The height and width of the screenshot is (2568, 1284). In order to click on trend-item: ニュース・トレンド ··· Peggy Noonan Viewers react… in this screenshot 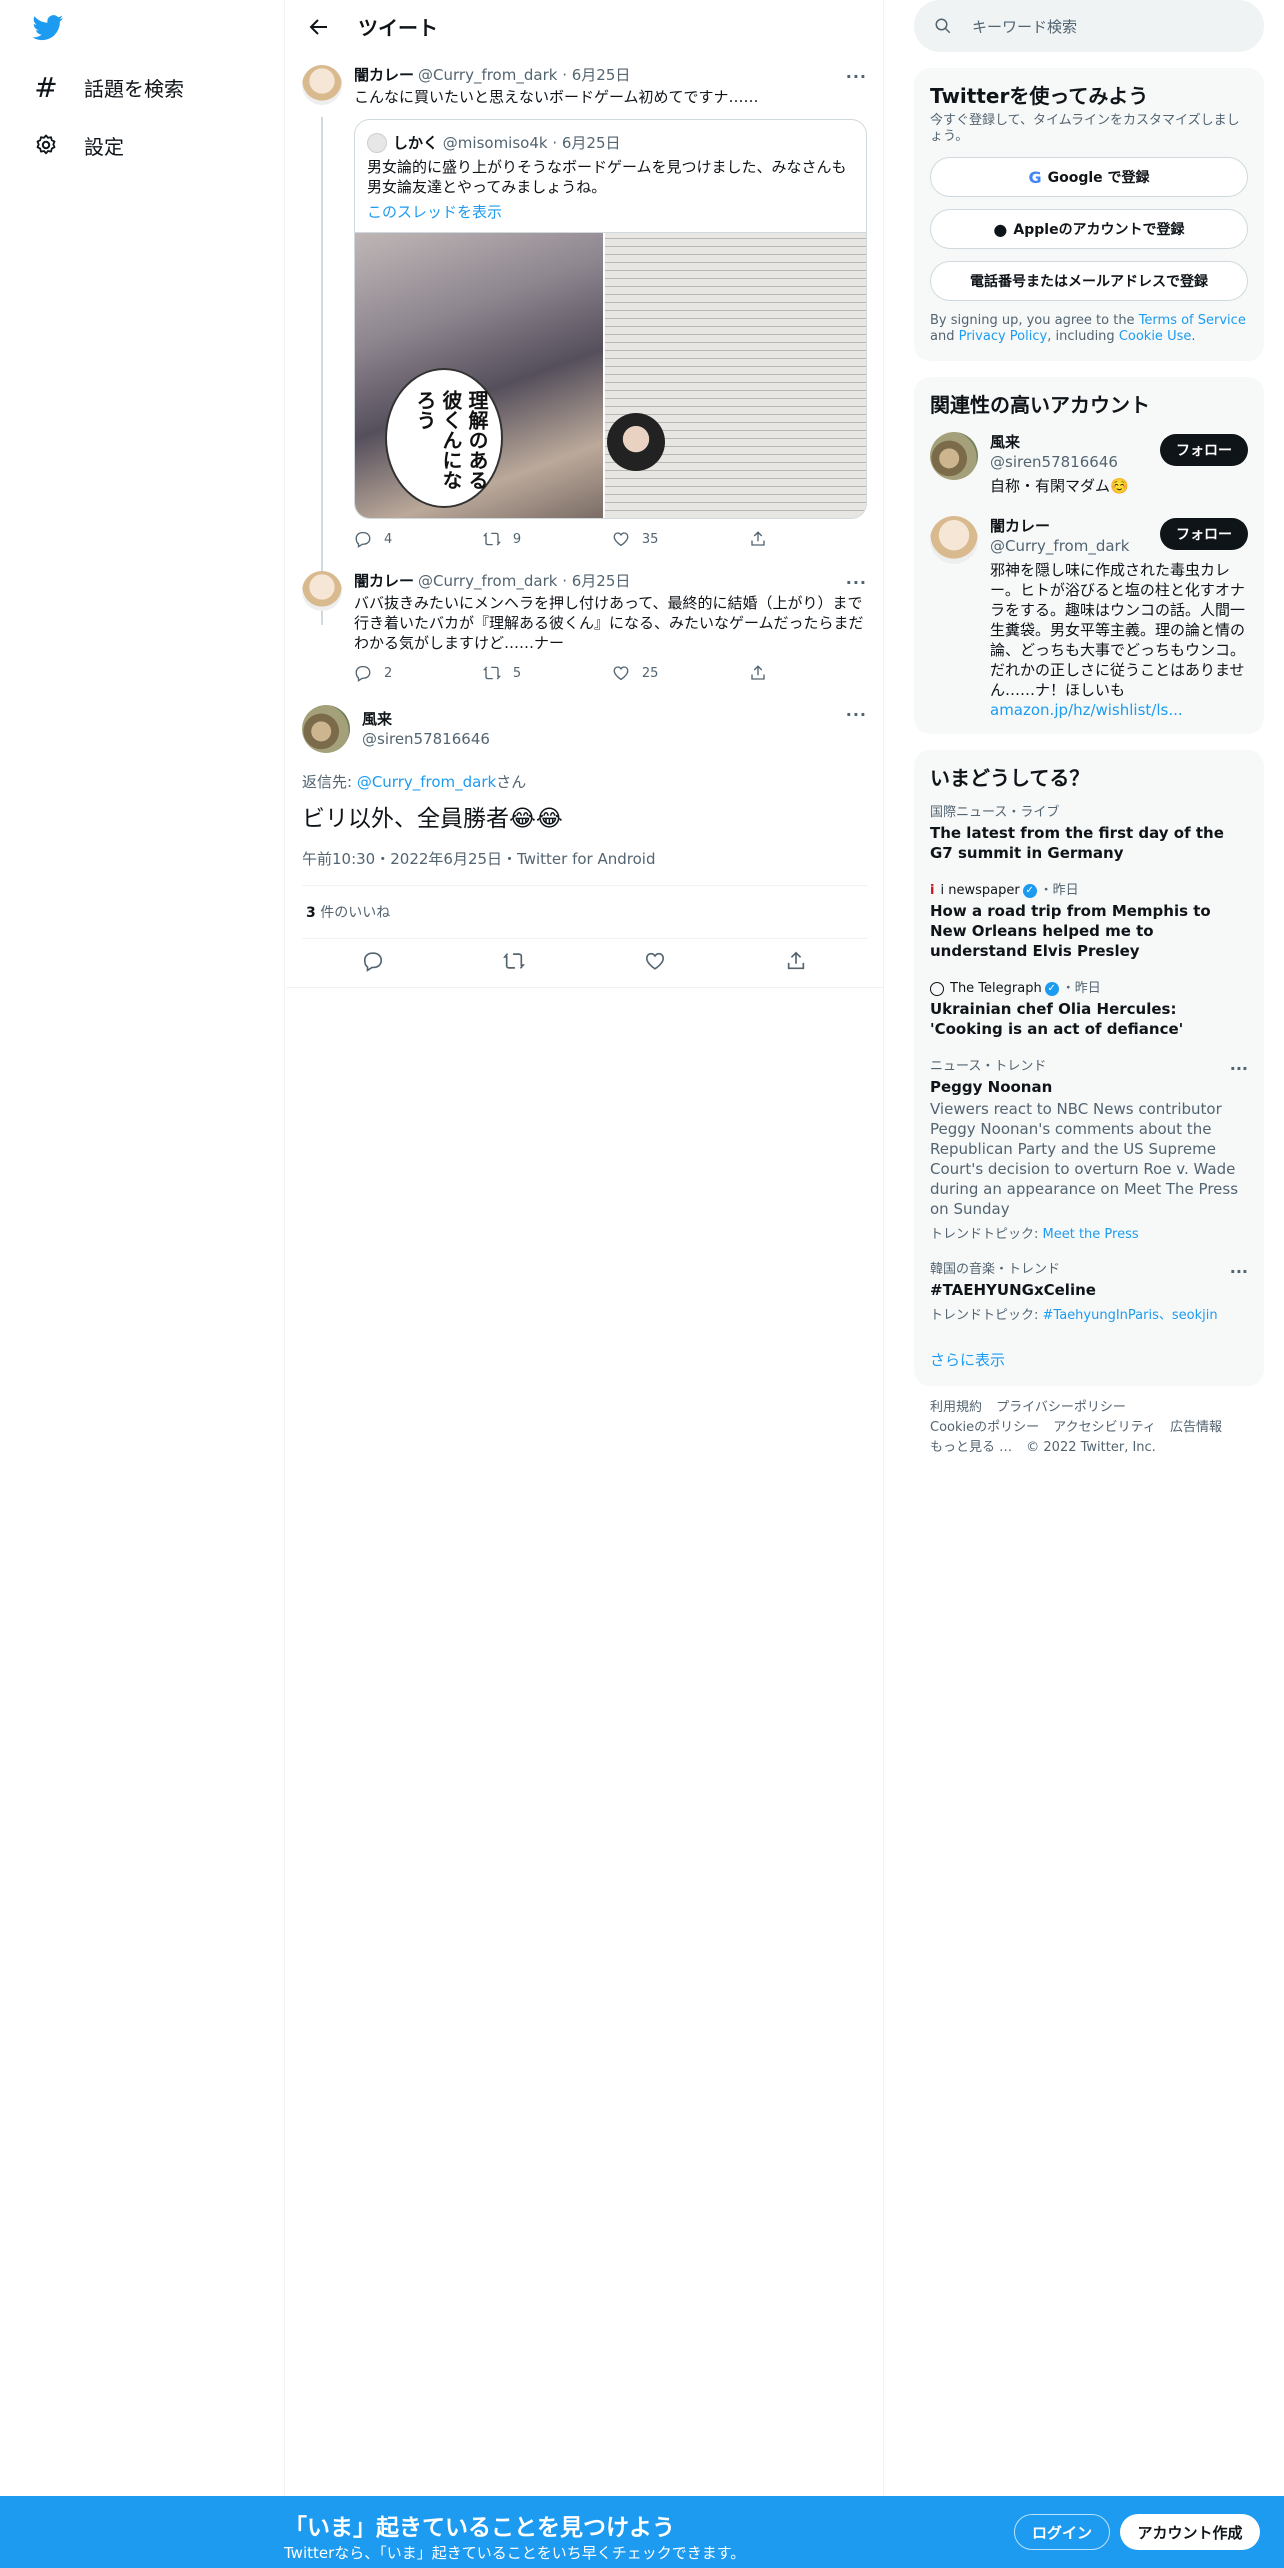, I will do `click(1089, 1150)`.